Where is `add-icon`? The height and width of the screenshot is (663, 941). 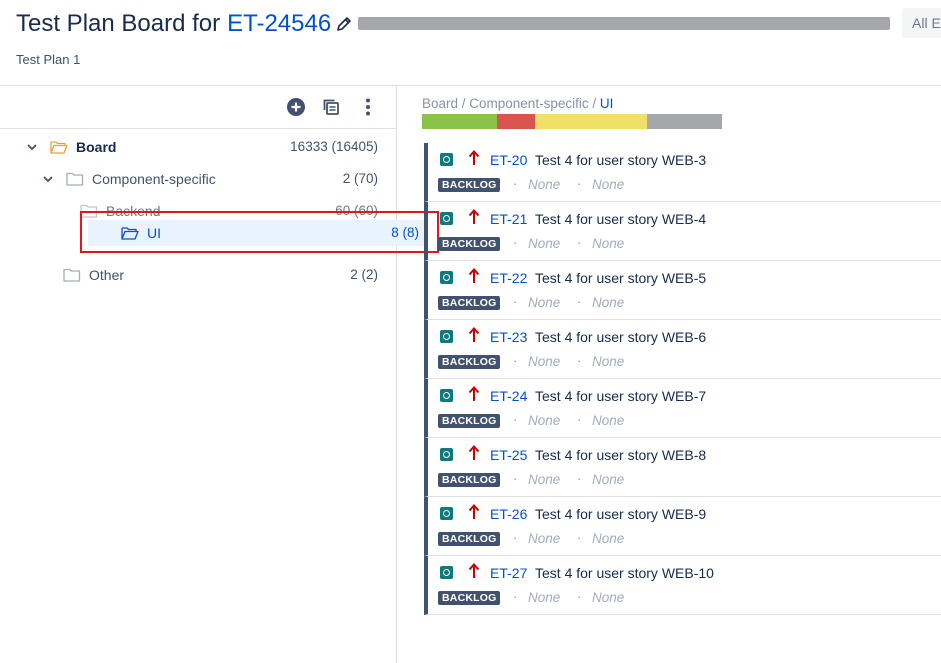
add-icon is located at coordinates (296, 107).